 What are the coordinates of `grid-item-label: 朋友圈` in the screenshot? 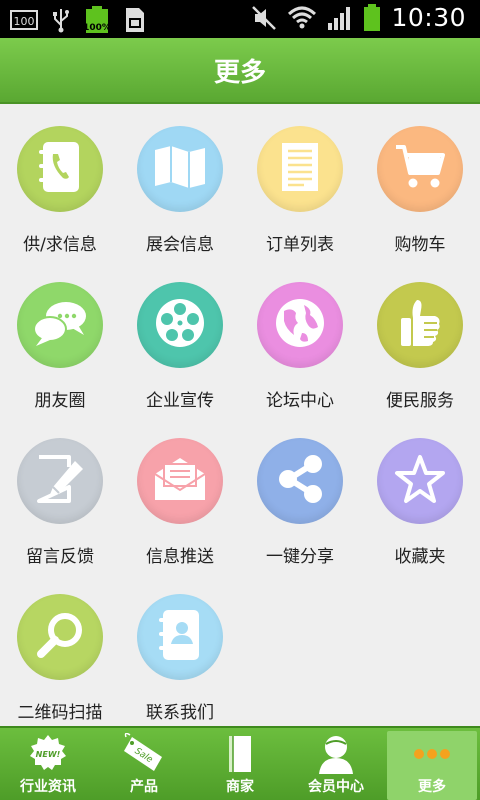 It's located at (60, 401).